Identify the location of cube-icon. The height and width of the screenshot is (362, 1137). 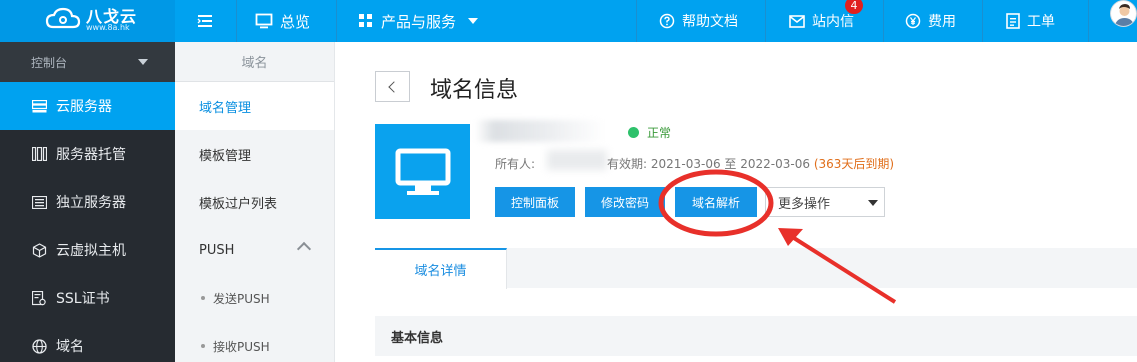
(39, 250).